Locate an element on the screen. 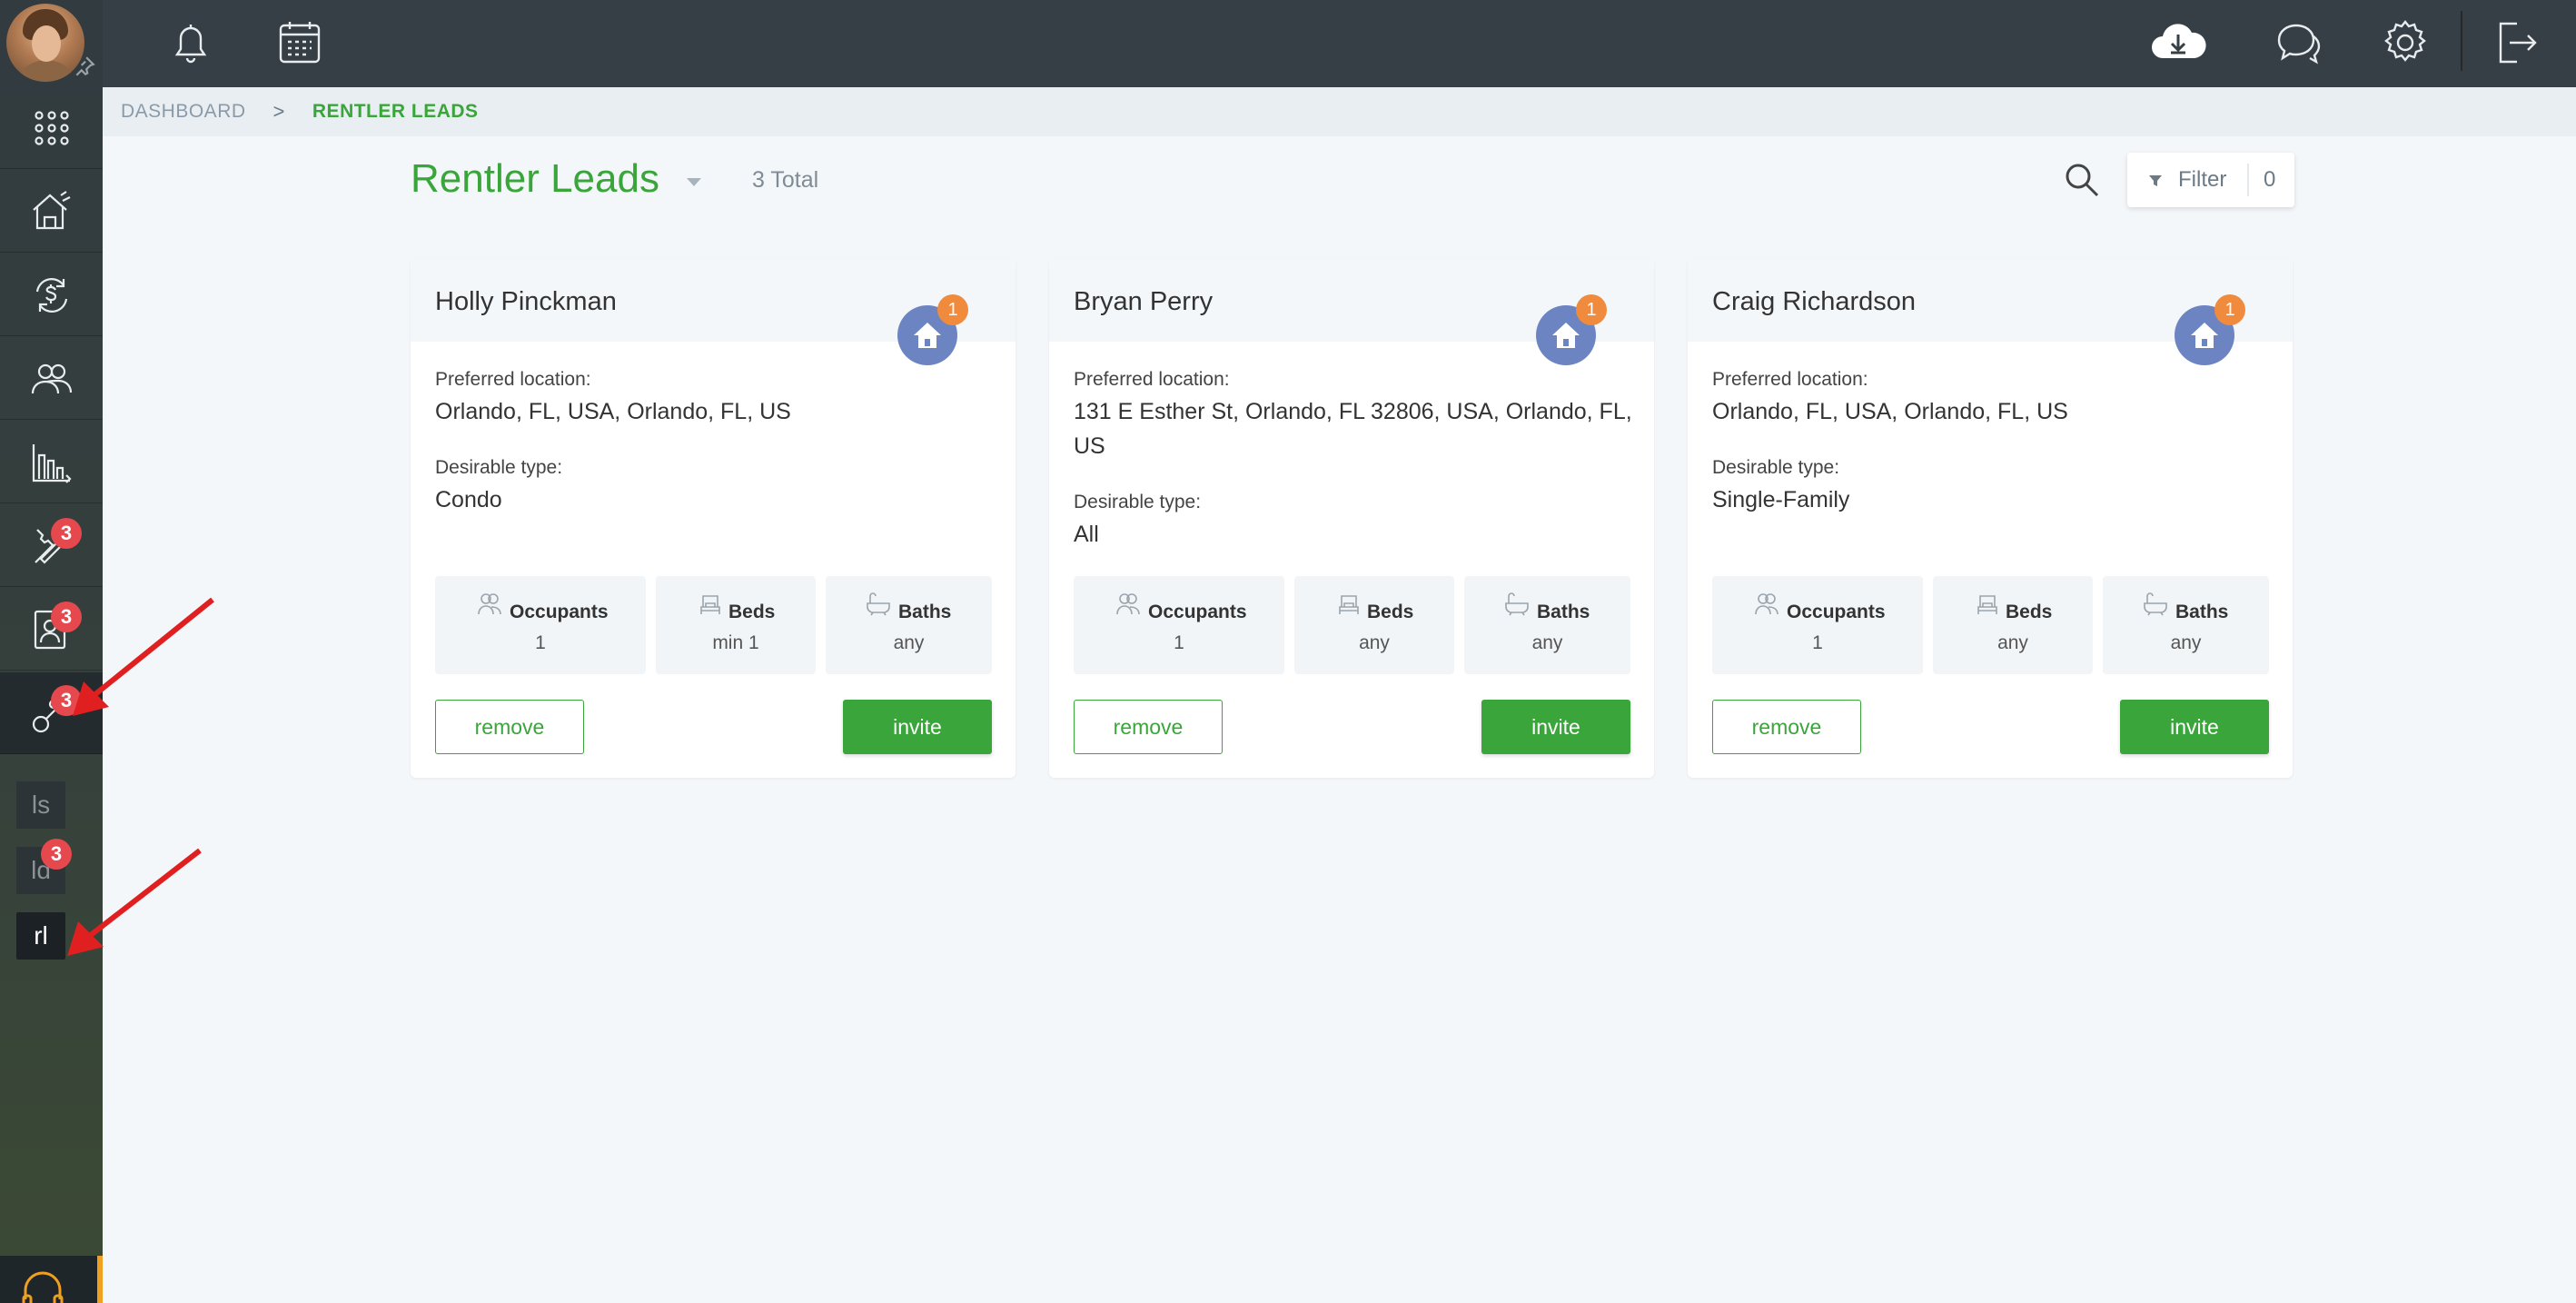 This screenshot has height=1303, width=2576. top-bar is located at coordinates (1339, 44).